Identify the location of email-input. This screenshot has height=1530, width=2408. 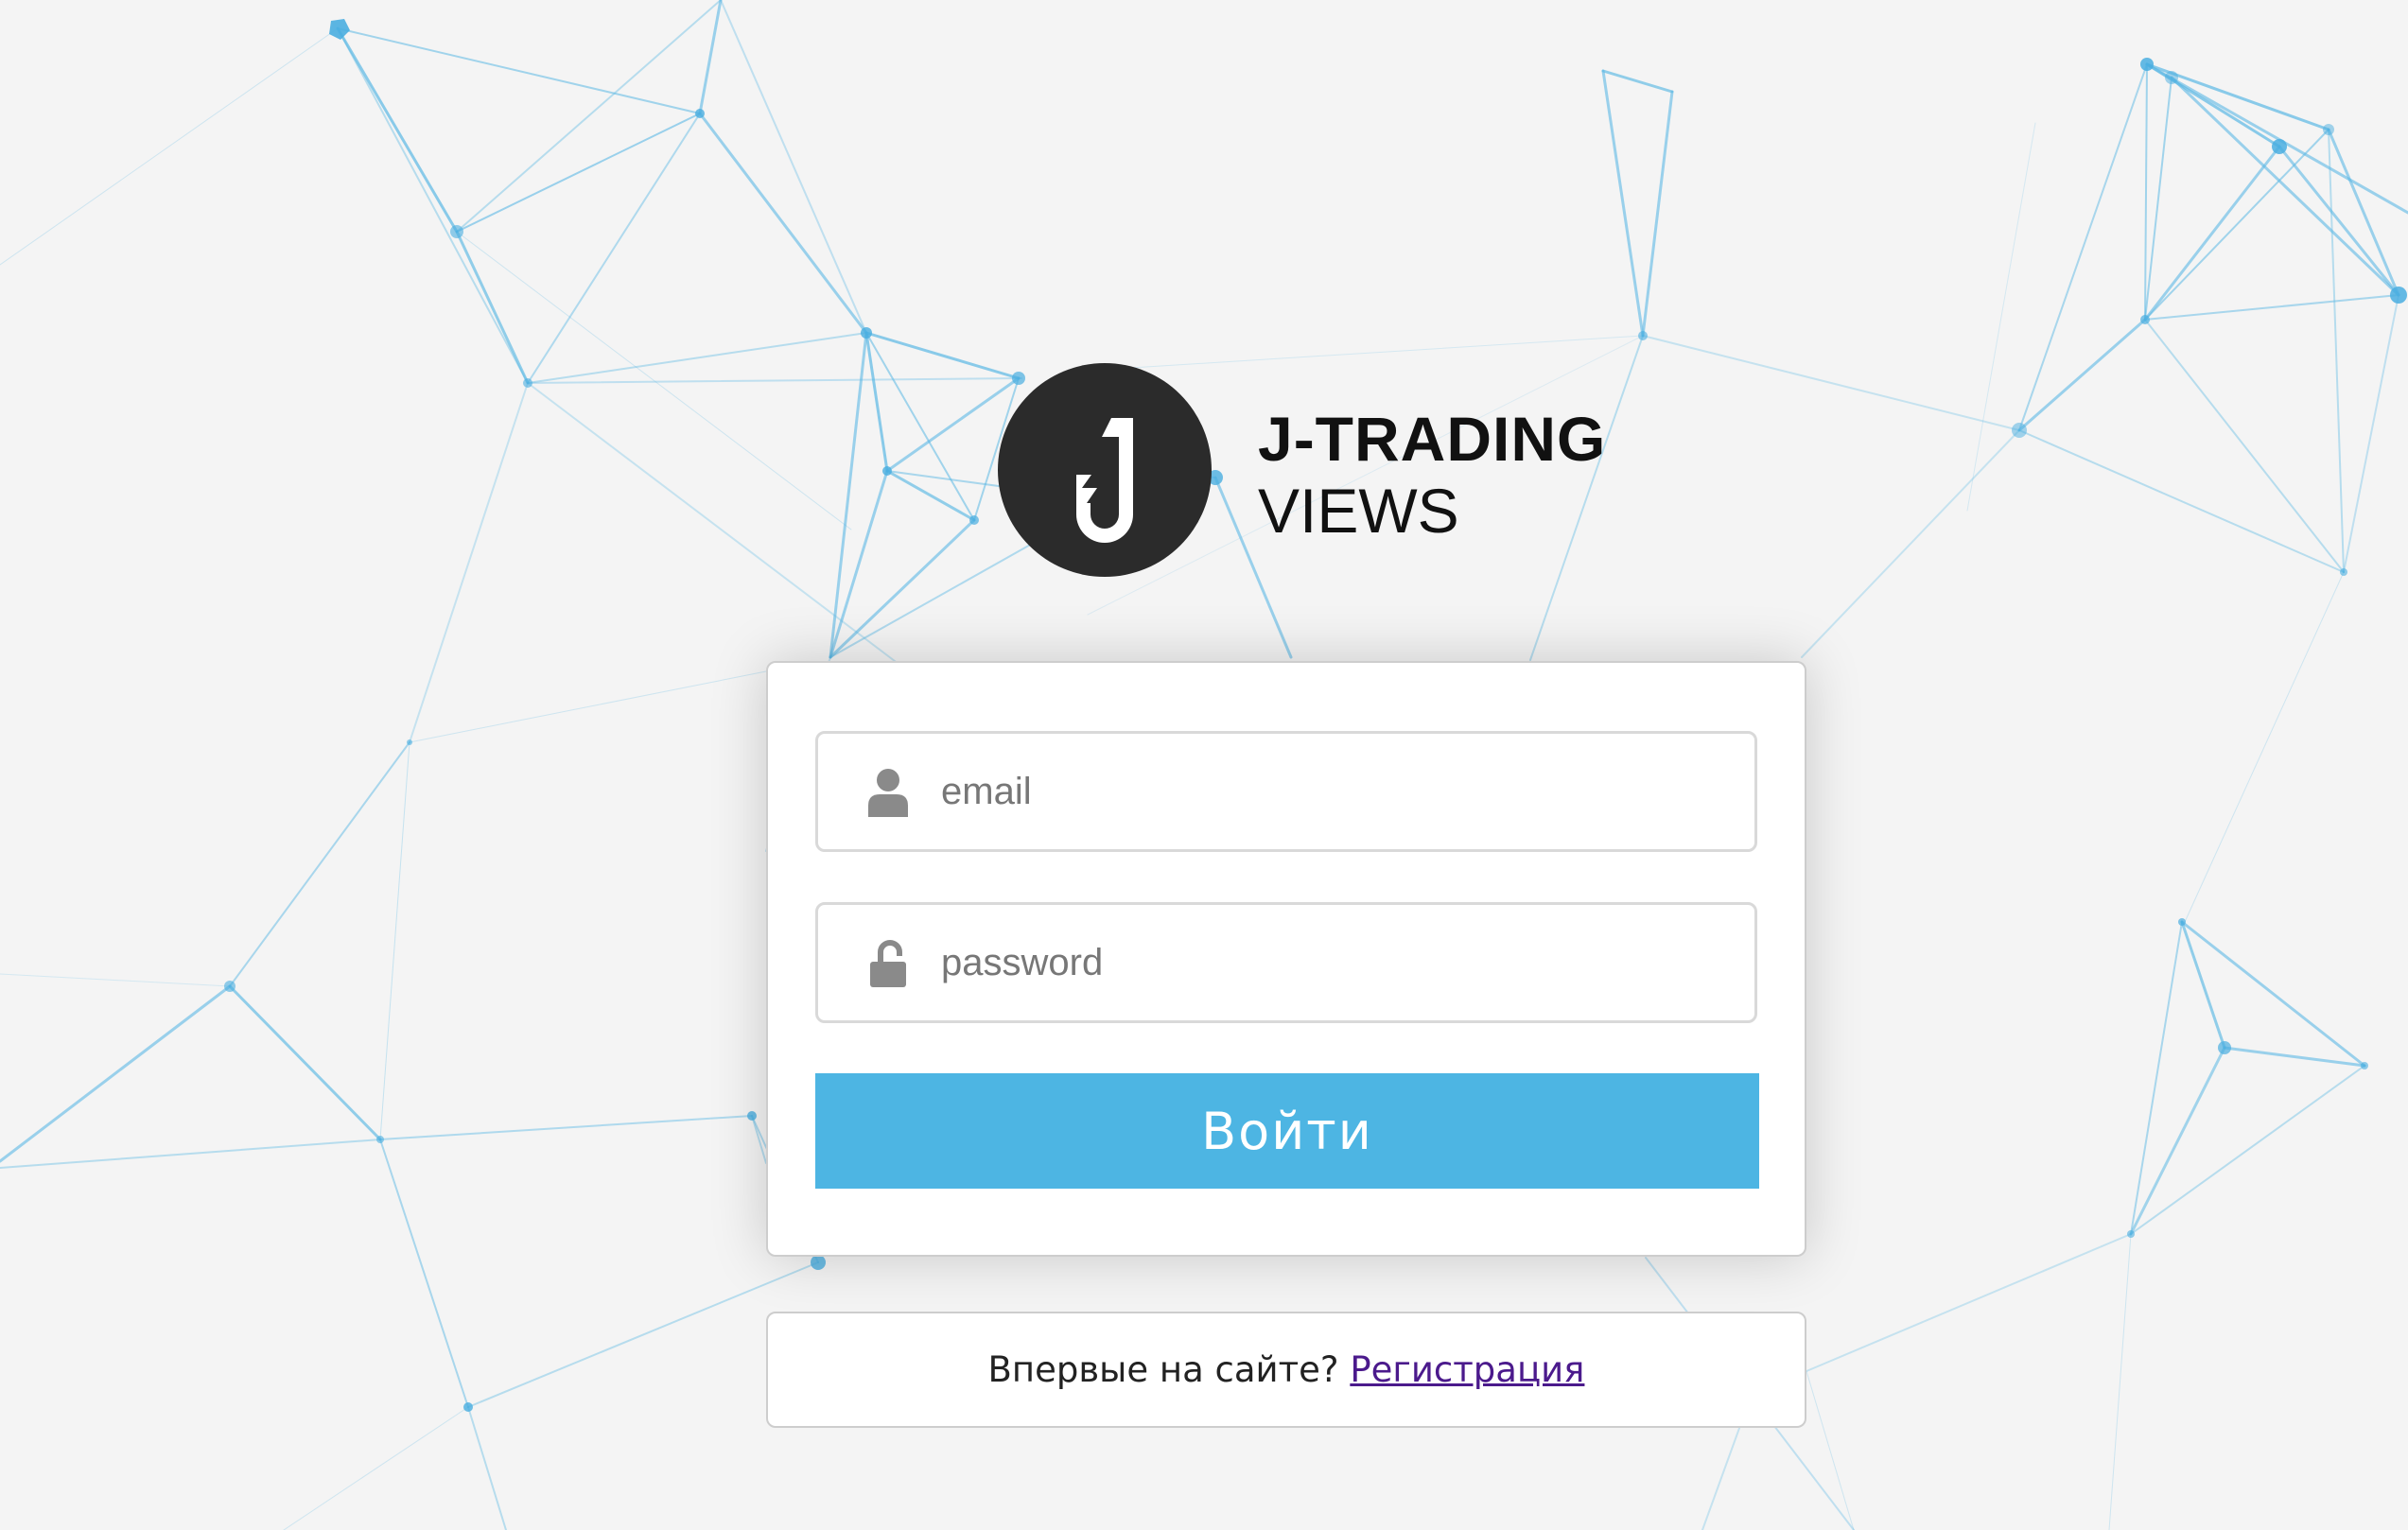
(1329, 791).